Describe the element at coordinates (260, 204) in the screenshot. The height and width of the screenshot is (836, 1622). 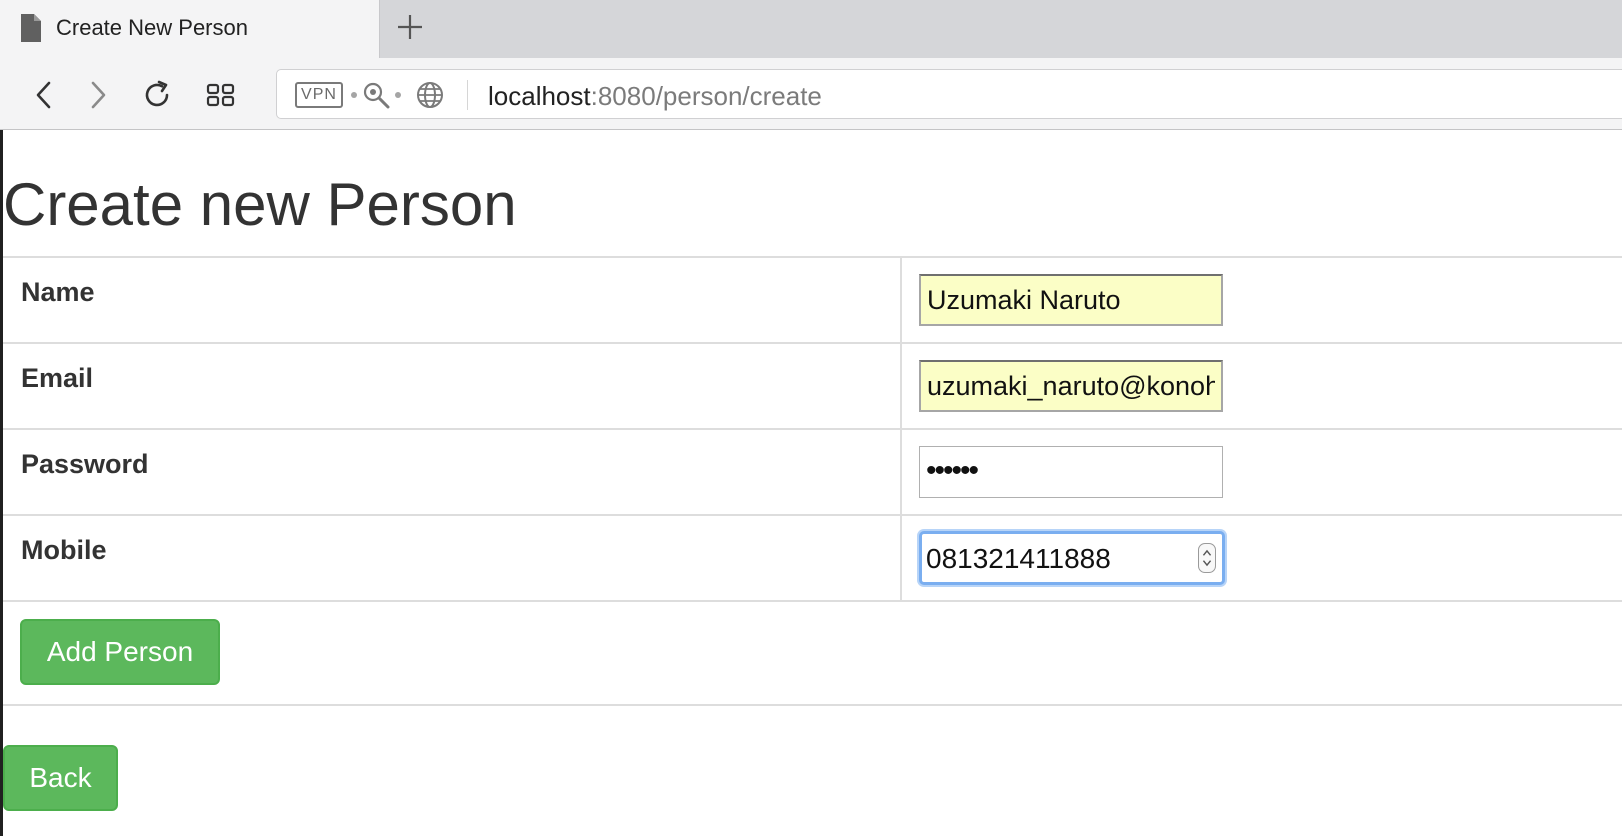
I see `page-title: Create new Person` at that location.